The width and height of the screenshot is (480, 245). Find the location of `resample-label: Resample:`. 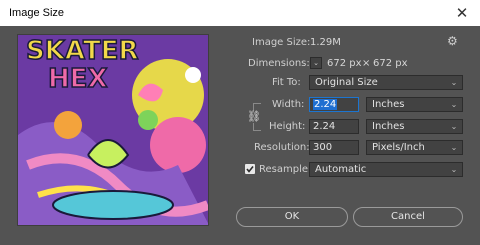

resample-label: Resample: is located at coordinates (285, 169).